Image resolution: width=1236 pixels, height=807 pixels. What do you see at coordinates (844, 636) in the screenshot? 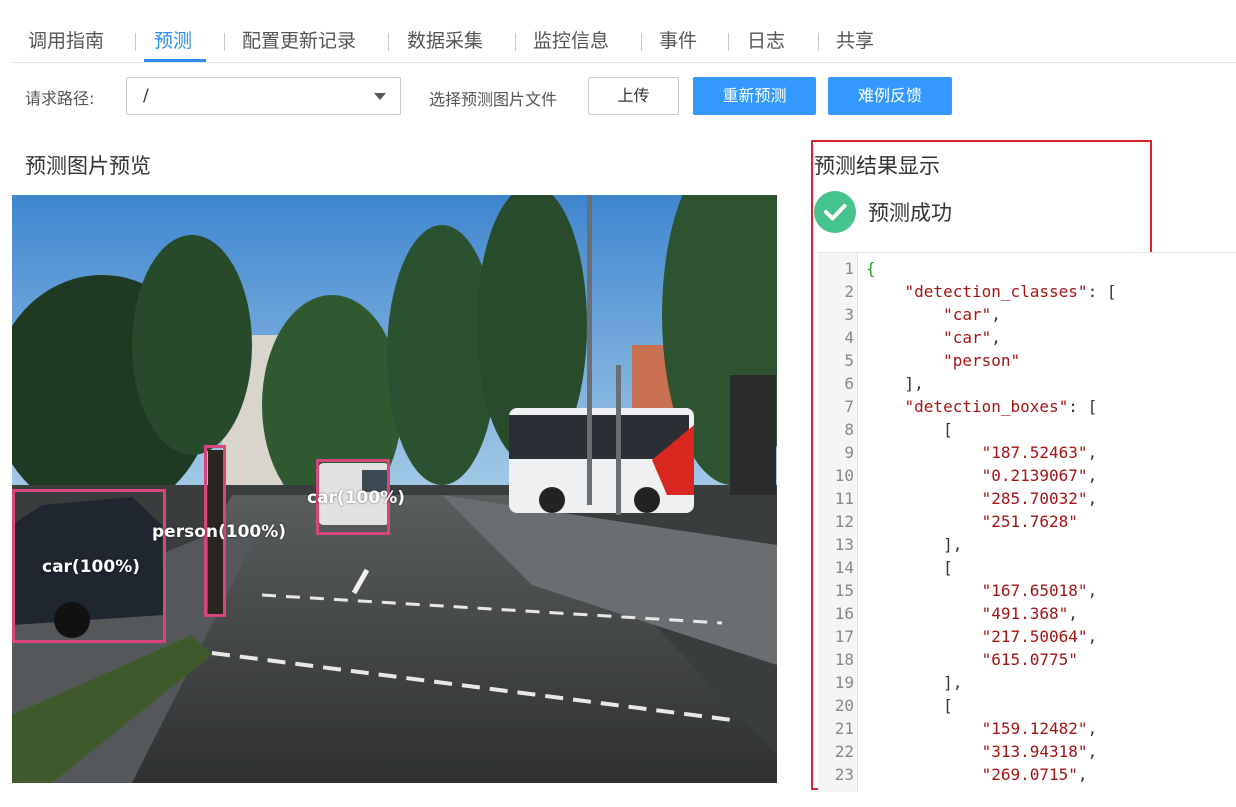
I see `line-number: 17` at bounding box center [844, 636].